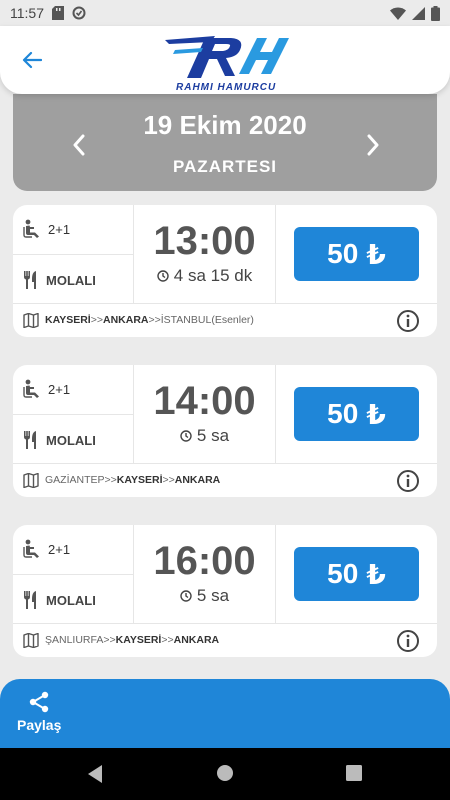  Describe the element at coordinates (225, 166) in the screenshot. I see `date-day: PAZARTESI` at that location.